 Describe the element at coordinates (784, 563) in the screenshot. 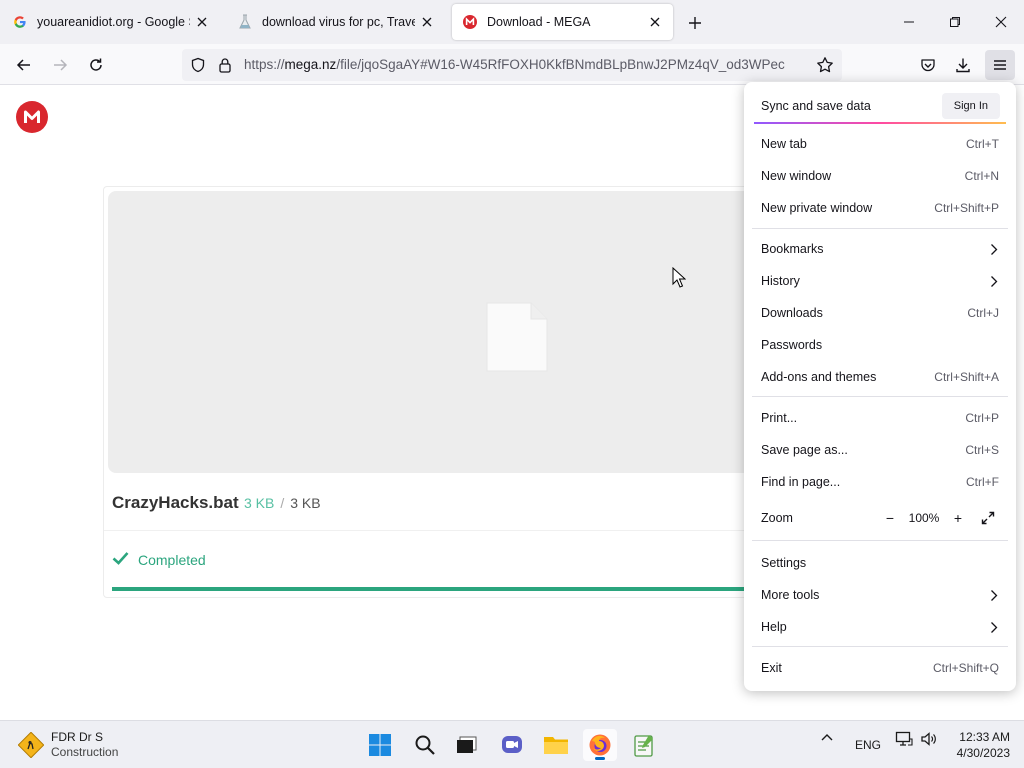

I see `menu-label: Settings` at that location.